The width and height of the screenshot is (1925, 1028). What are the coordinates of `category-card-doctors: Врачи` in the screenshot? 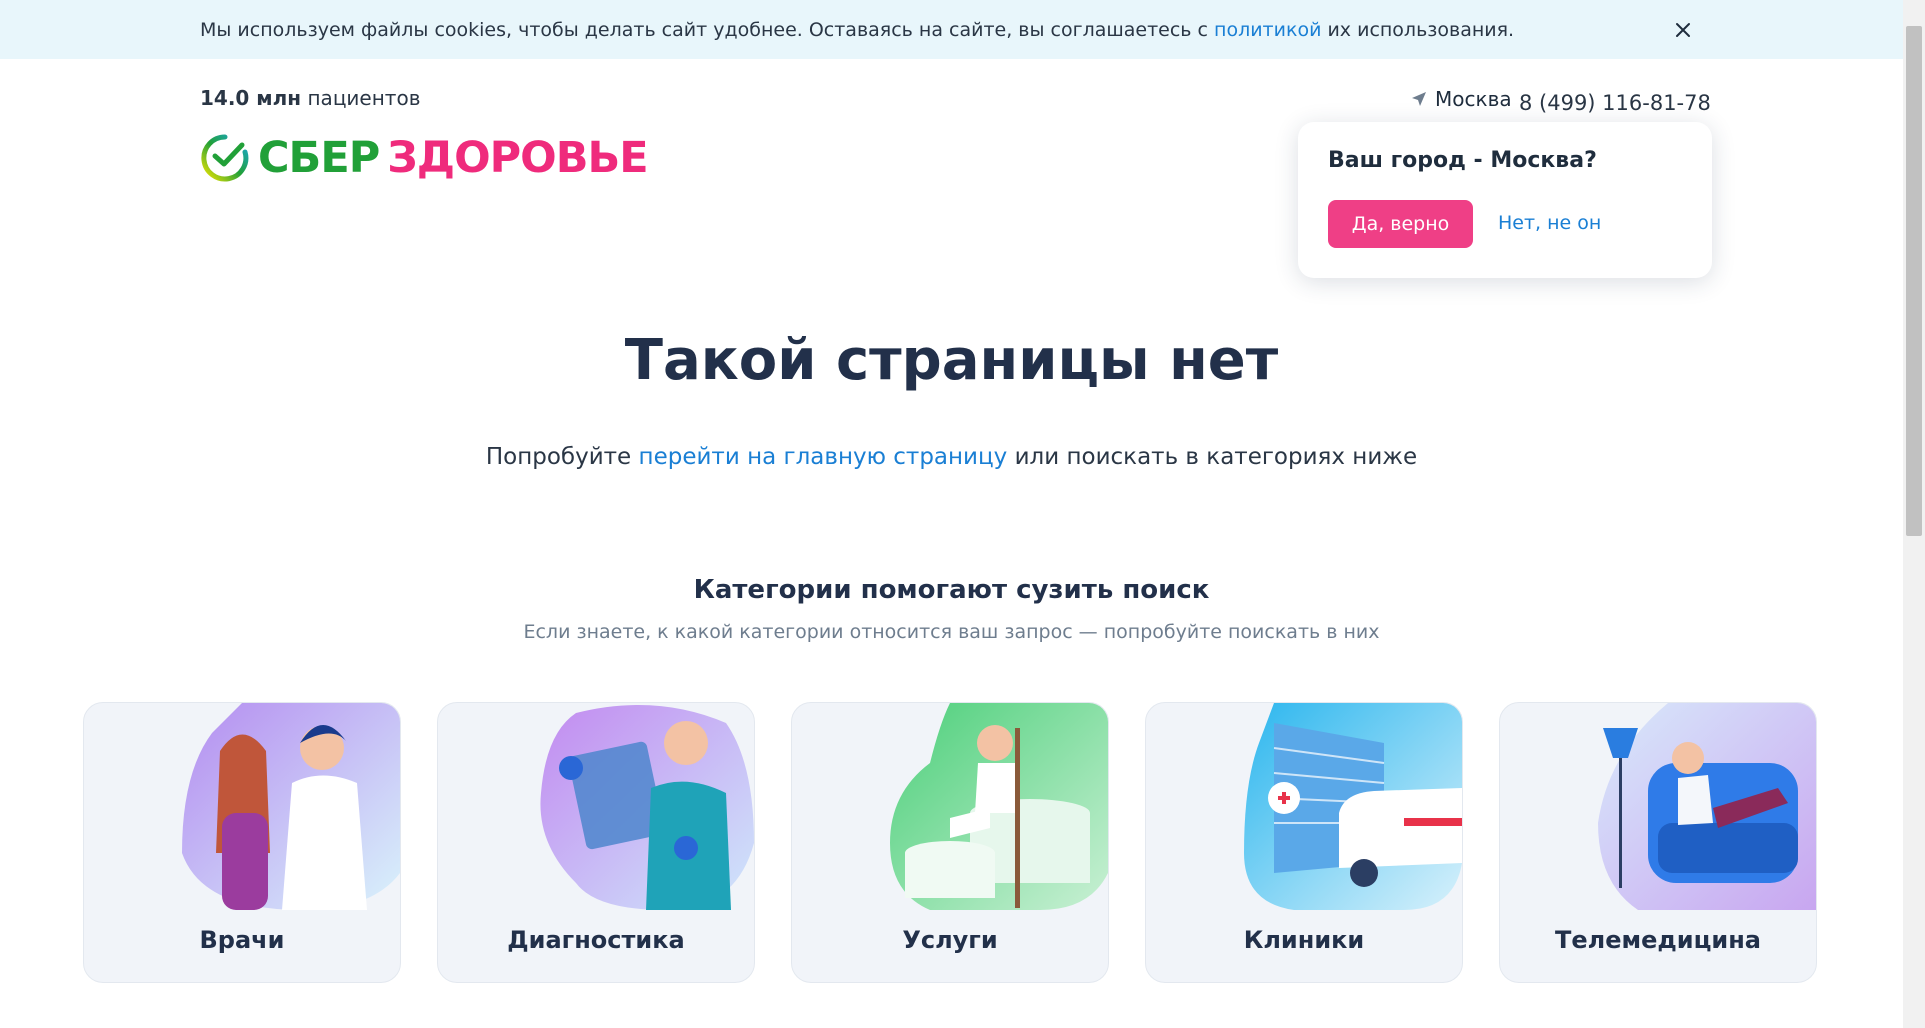 It's located at (242, 842).